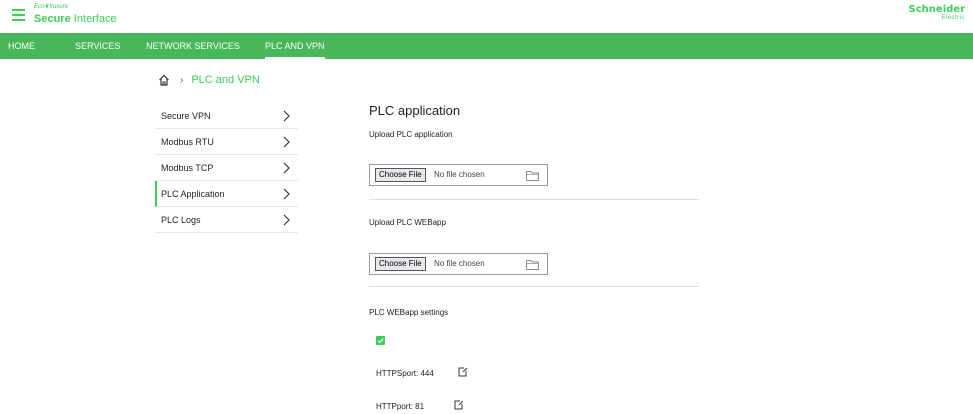 The height and width of the screenshot is (414, 973). I want to click on sidebar-item-modbus-tcp: Modbus TCP, so click(226, 168).